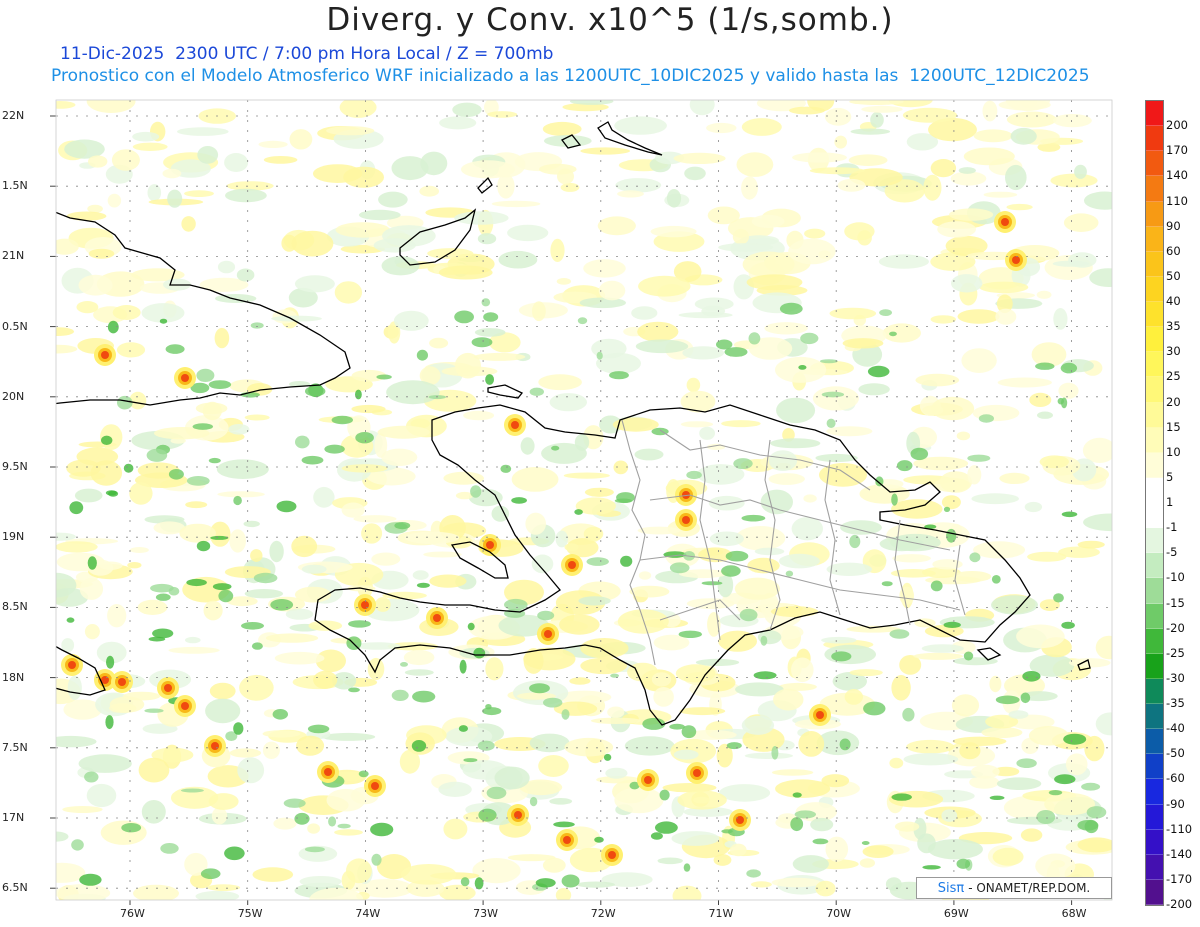 Image resolution: width=1200 pixels, height=927 pixels. Describe the element at coordinates (1177, 175) in the screenshot. I see `colorbar-label: 140` at that location.